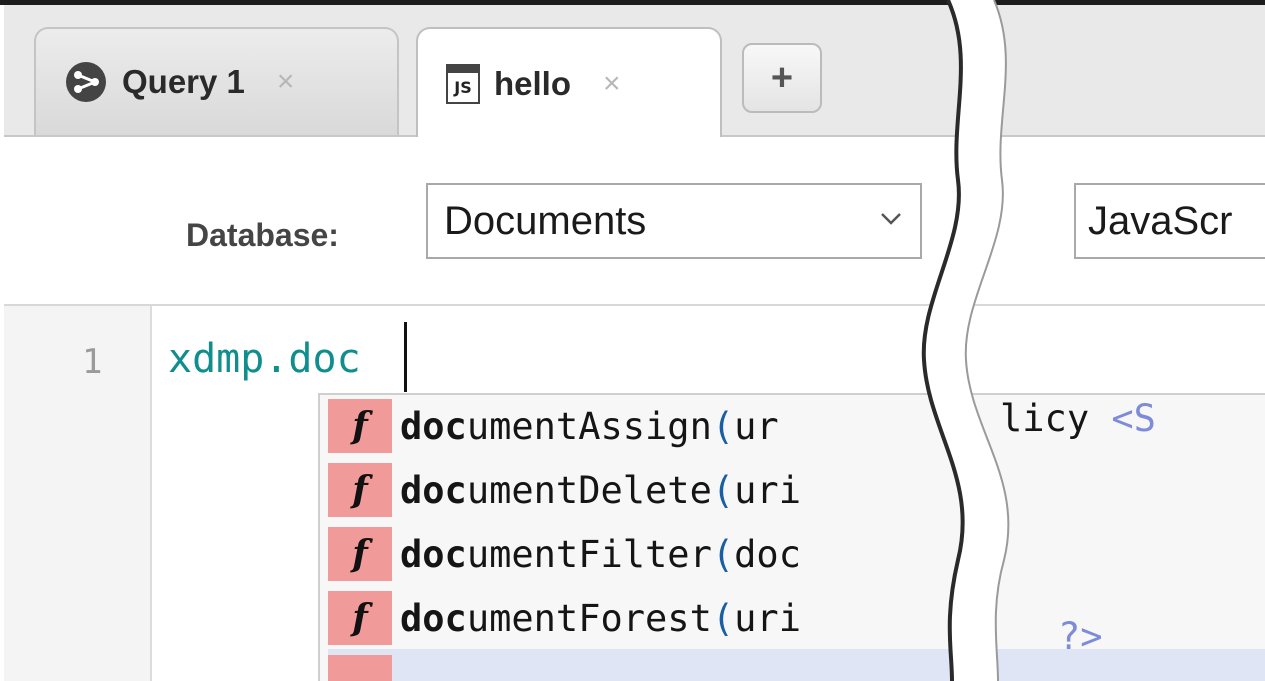 Image resolution: width=1265 pixels, height=681 pixels. I want to click on function-icon, so click(360, 668).